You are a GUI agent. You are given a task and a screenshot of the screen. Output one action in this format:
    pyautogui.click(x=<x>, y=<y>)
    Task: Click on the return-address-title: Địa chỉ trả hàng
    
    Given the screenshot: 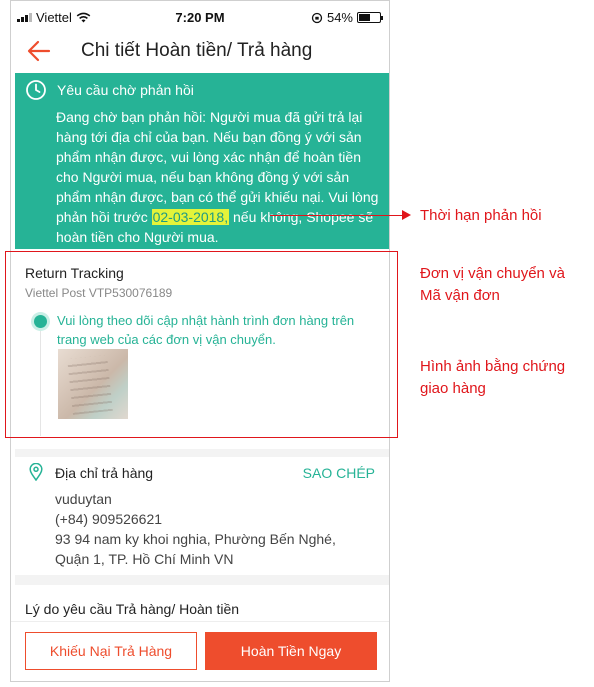 What is the action you would take?
    pyautogui.click(x=104, y=473)
    